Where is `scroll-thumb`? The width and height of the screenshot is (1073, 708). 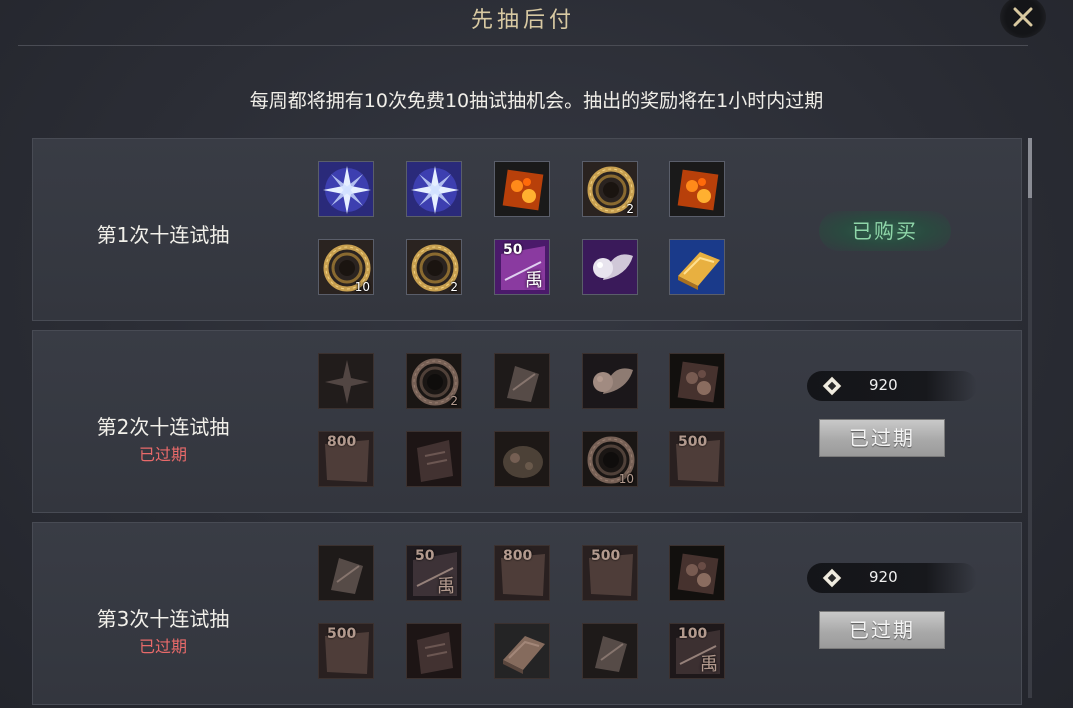 scroll-thumb is located at coordinates (1030, 168).